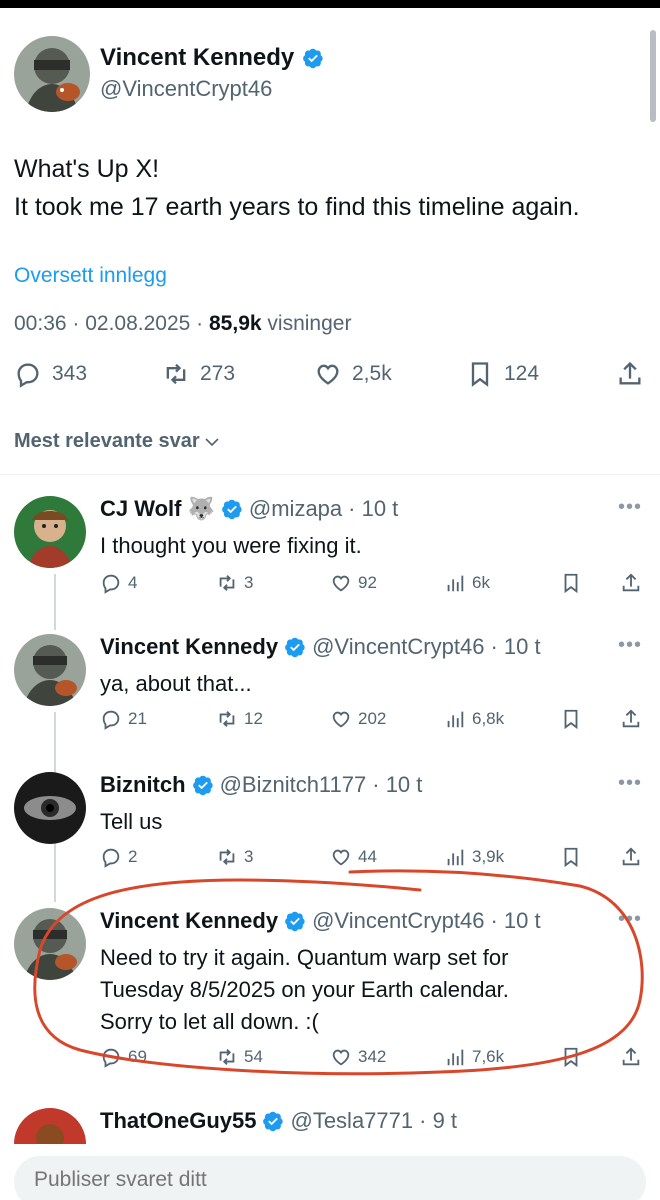 This screenshot has width=660, height=1200. I want to click on reply-author-name: CJ Wolf, so click(140, 509).